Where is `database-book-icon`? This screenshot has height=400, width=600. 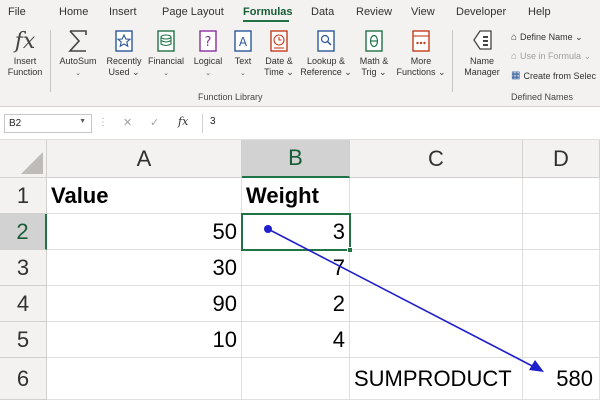
database-book-icon is located at coordinates (166, 41).